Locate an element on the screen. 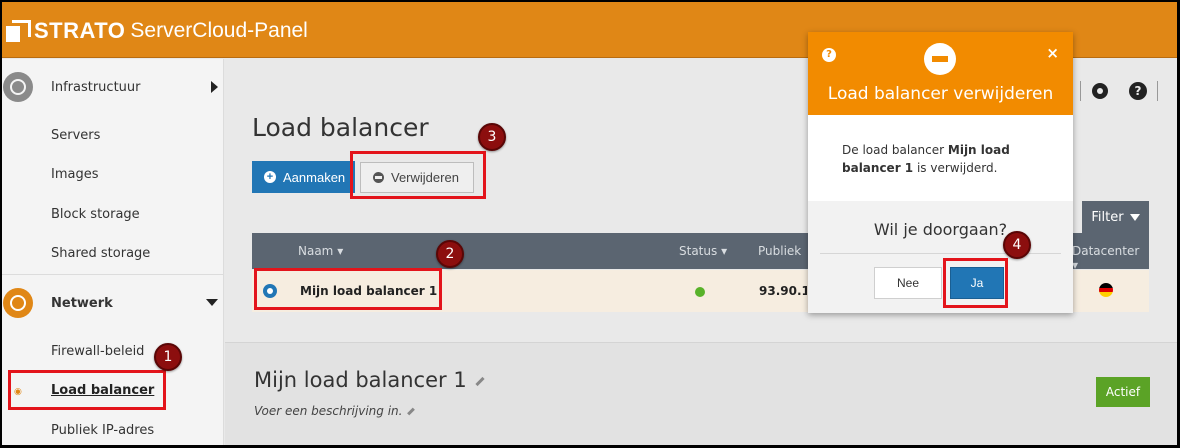 This screenshot has height=448, width=1180. column-header-datacenter: Datacenter ▾ is located at coordinates (1110, 258).